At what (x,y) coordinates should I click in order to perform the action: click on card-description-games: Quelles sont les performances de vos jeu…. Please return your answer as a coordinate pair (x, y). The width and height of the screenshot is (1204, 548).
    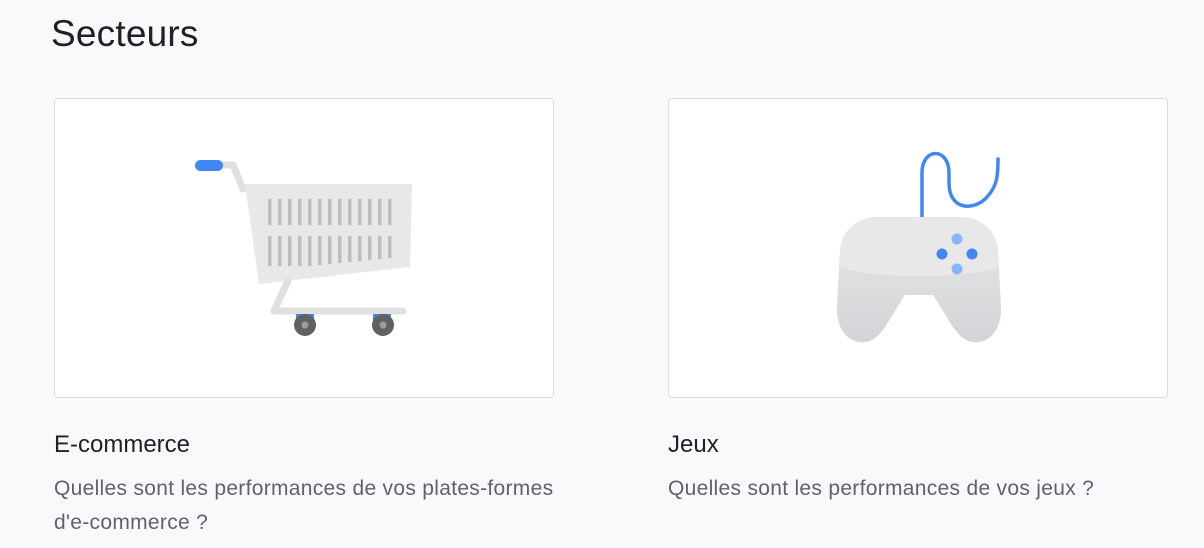
    Looking at the image, I should click on (881, 488).